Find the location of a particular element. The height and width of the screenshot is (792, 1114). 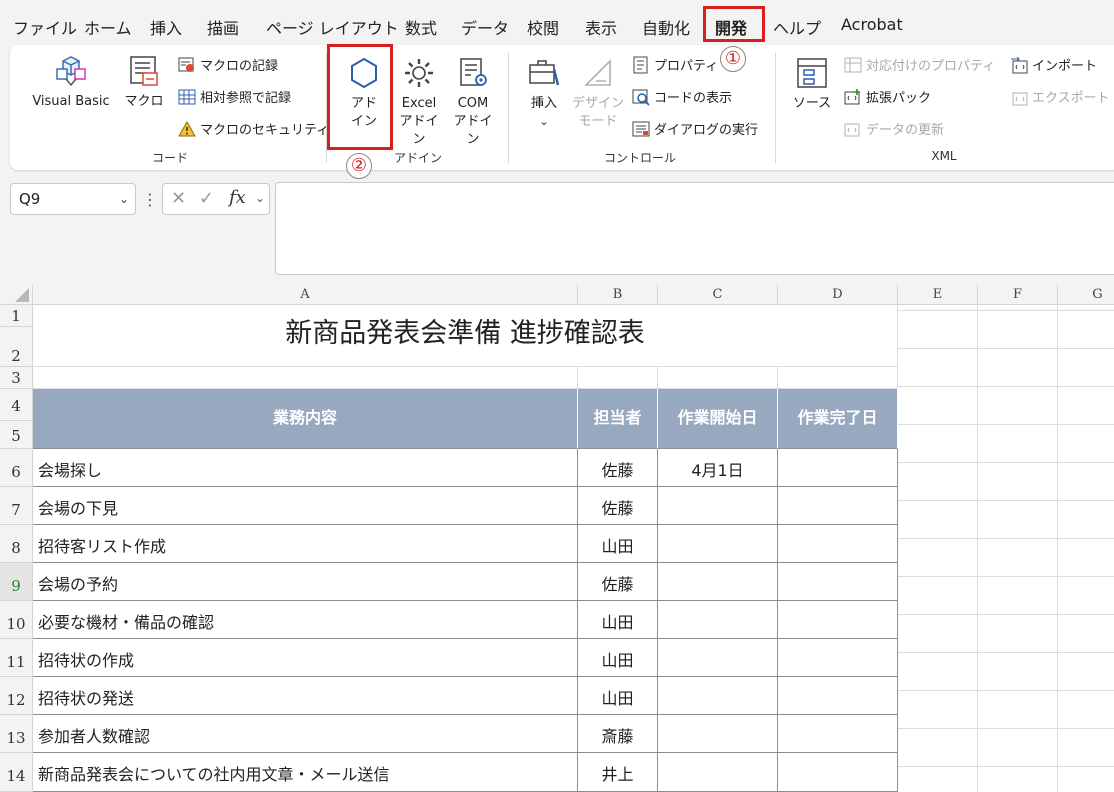

task-cell: 会場探し is located at coordinates (305, 468).